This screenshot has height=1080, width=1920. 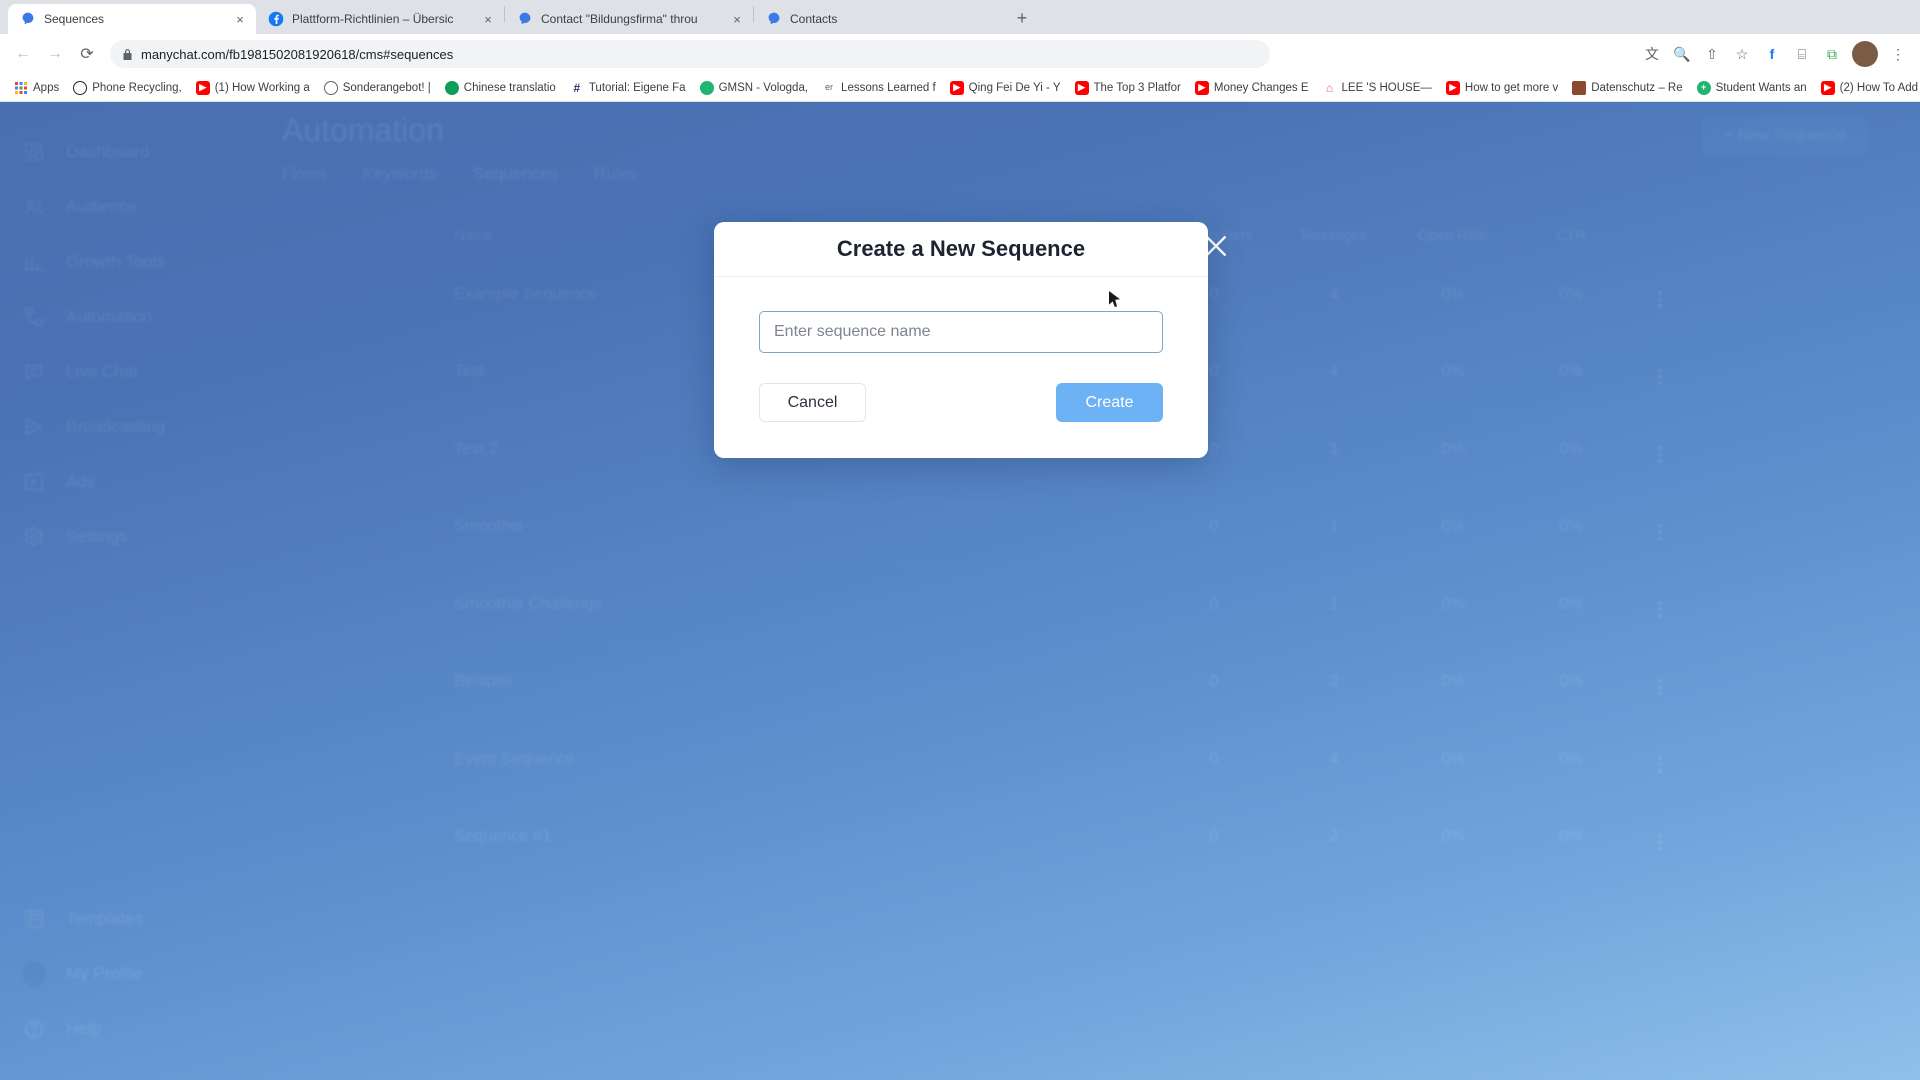 What do you see at coordinates (1329, 87) in the screenshot?
I see `airbnb-icon: ⌂` at bounding box center [1329, 87].